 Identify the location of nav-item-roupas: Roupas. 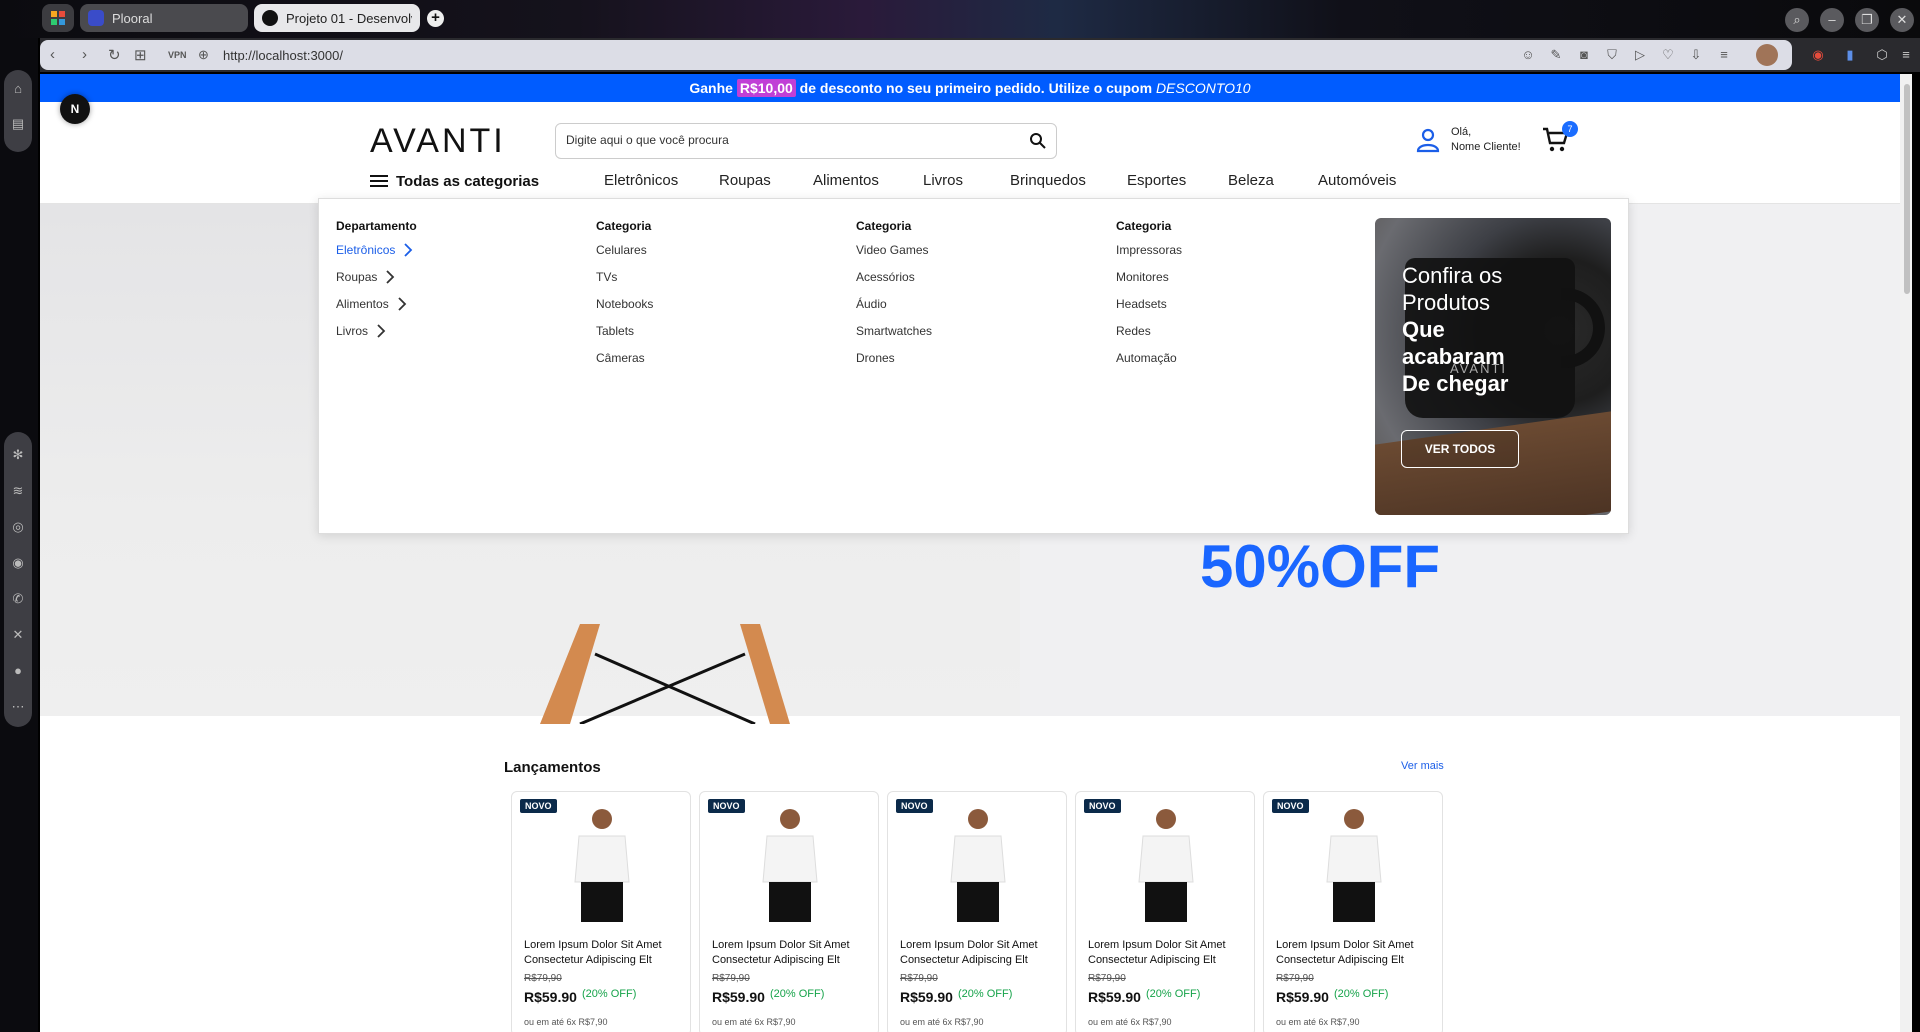
(745, 180).